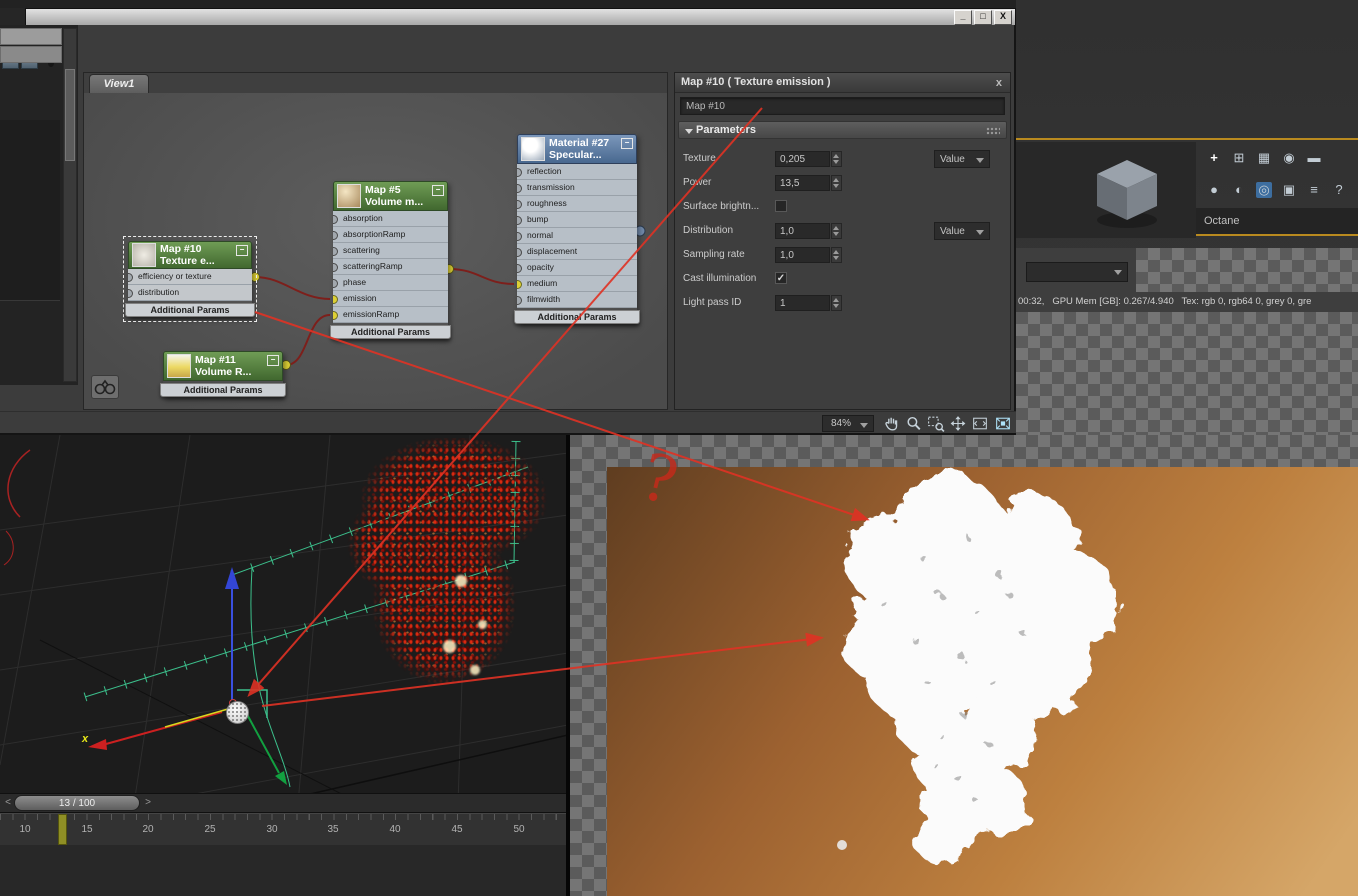 Image resolution: width=1358 pixels, height=896 pixels. I want to click on zoom-level-dropdown: 84%, so click(848, 423).